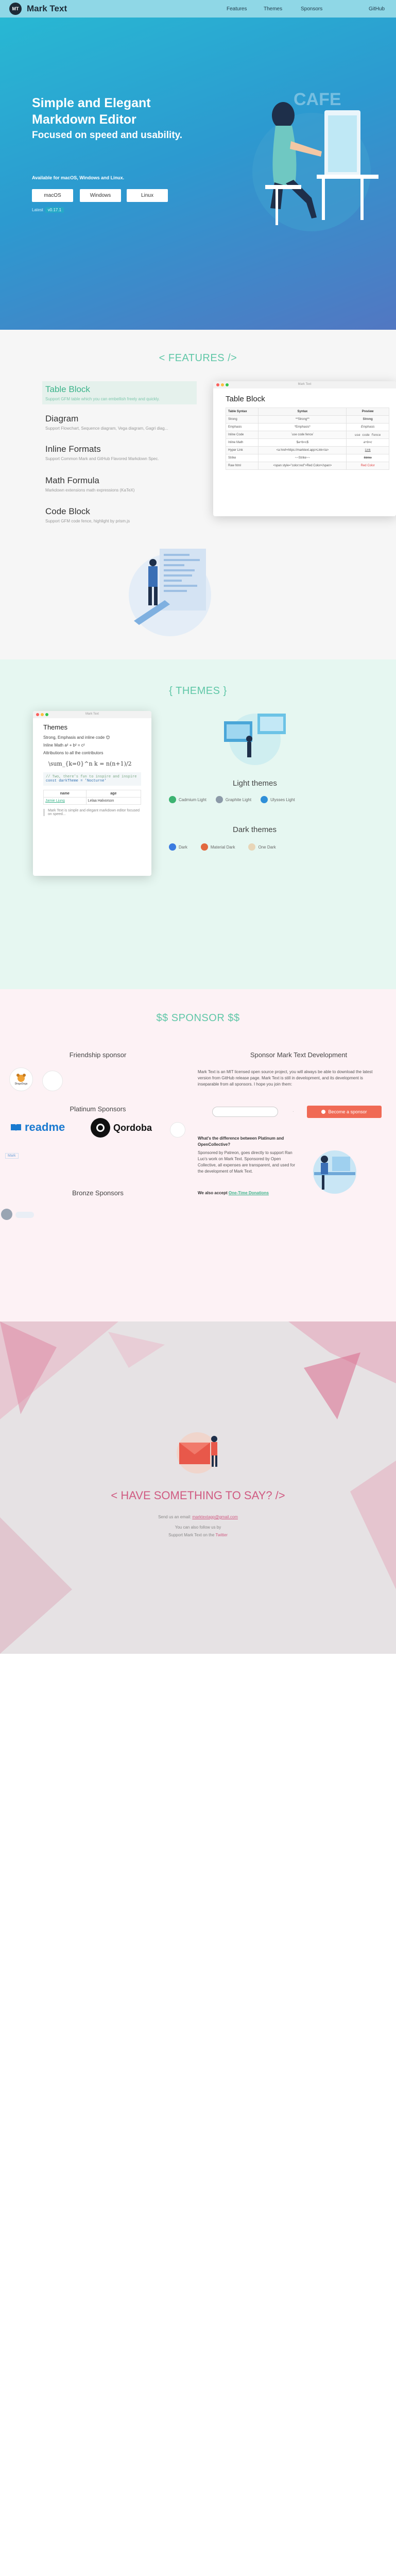 Image resolution: width=396 pixels, height=2576 pixels. What do you see at coordinates (344, 1112) in the screenshot?
I see `become-sponsor-button: Become a sponsor` at bounding box center [344, 1112].